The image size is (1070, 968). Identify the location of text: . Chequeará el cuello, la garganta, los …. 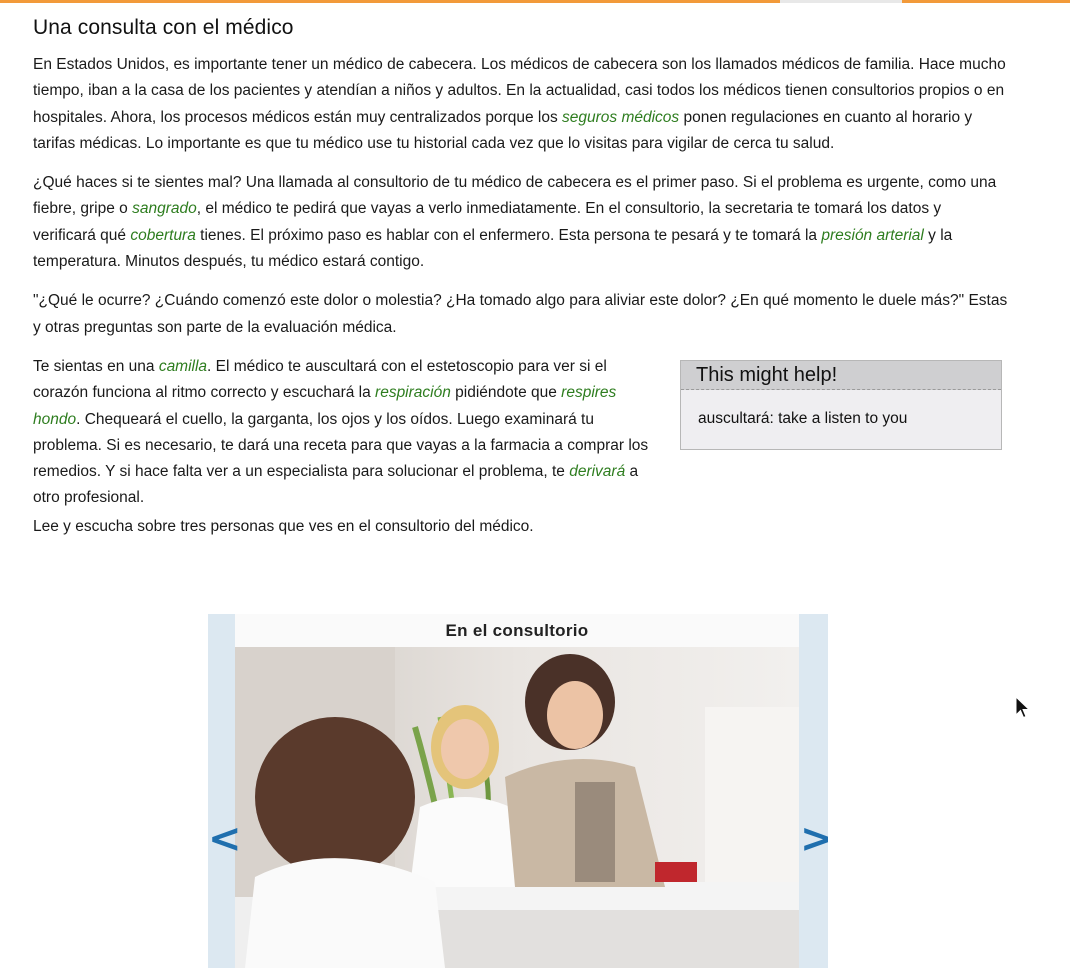
(341, 445).